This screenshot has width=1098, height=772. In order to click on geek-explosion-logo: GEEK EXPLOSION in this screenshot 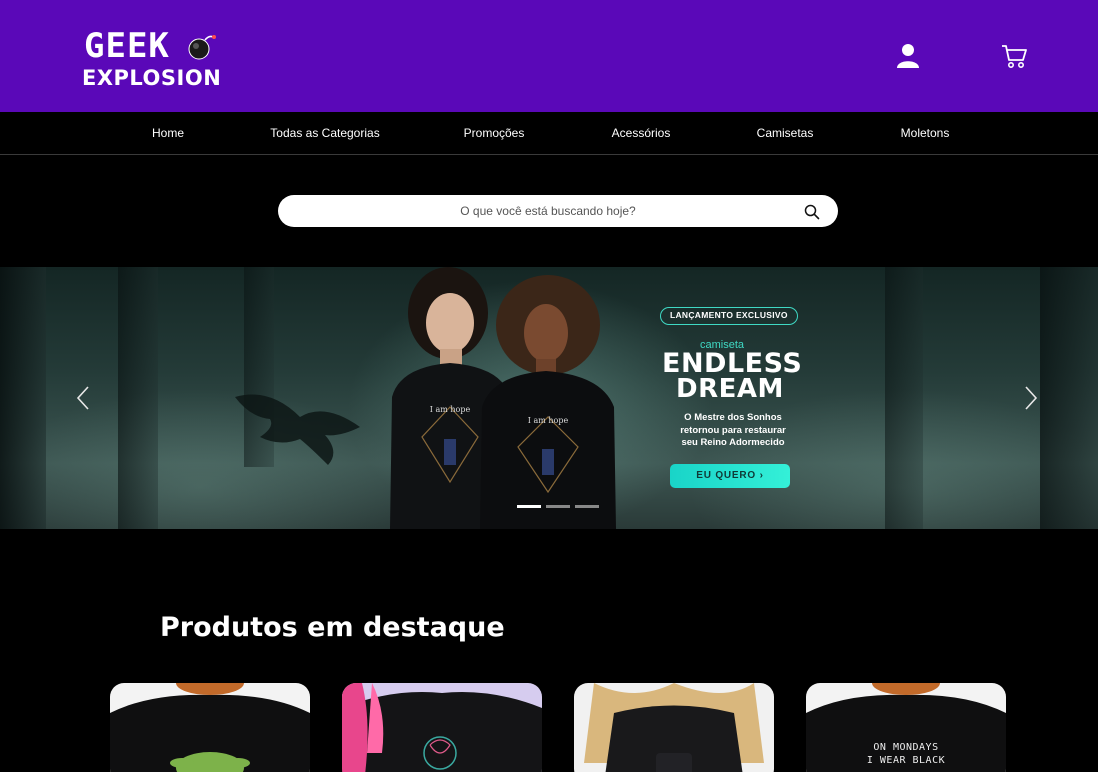, I will do `click(157, 60)`.